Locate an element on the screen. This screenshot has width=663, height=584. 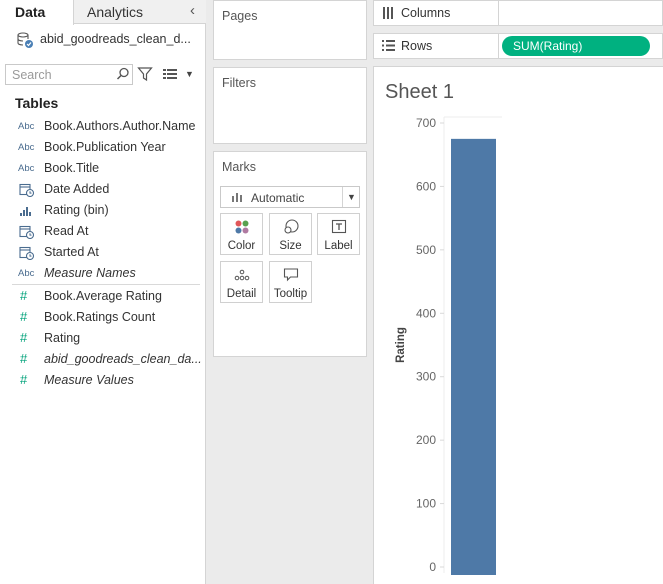
field-label: Measure Values is located at coordinates (89, 380).